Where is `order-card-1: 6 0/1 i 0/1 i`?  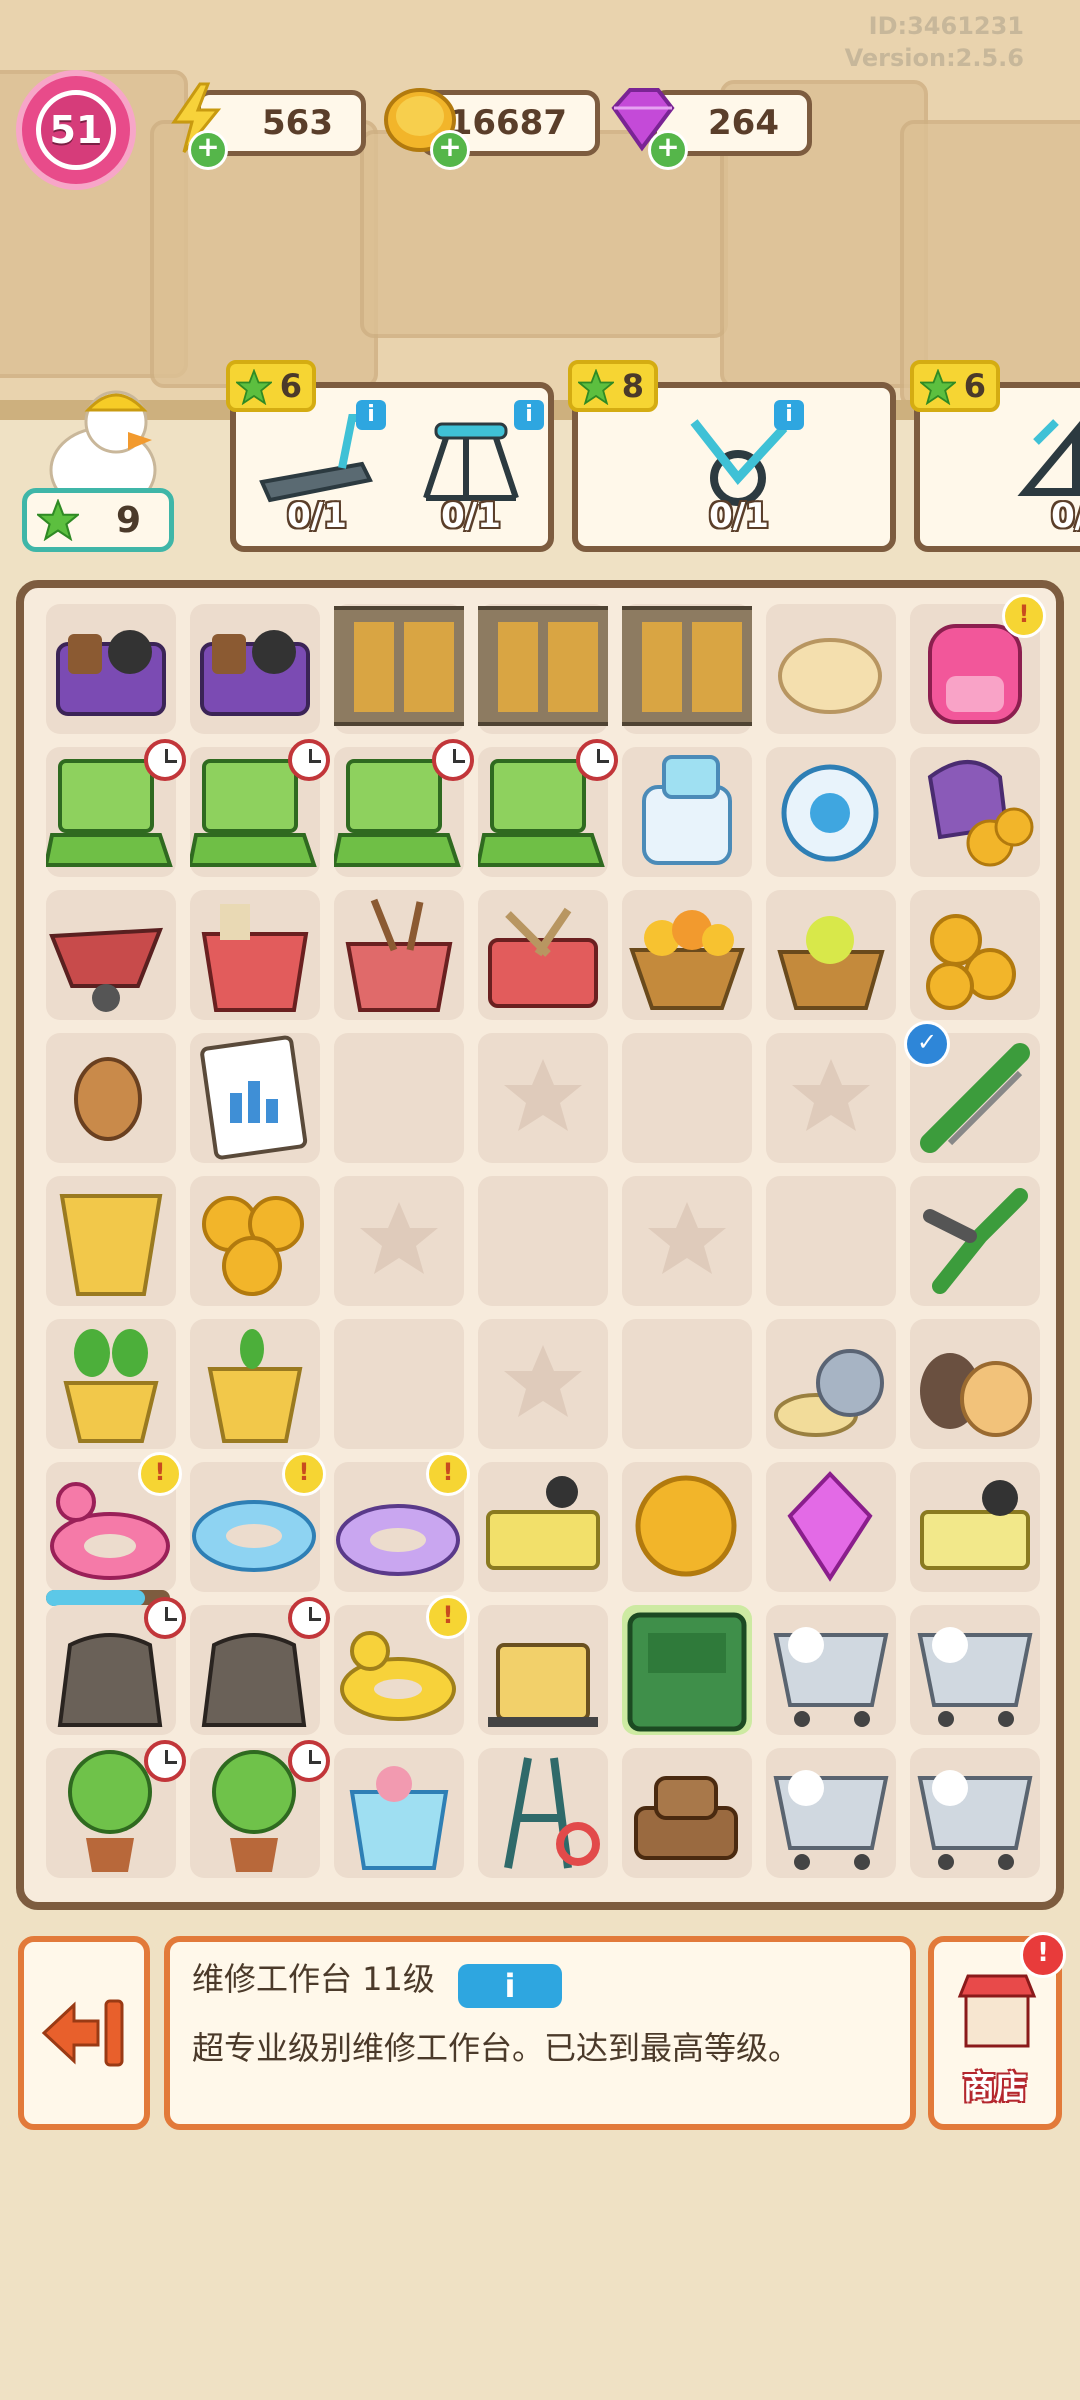
order-card-1: 6 0/1 i 0/1 i is located at coordinates (390, 456).